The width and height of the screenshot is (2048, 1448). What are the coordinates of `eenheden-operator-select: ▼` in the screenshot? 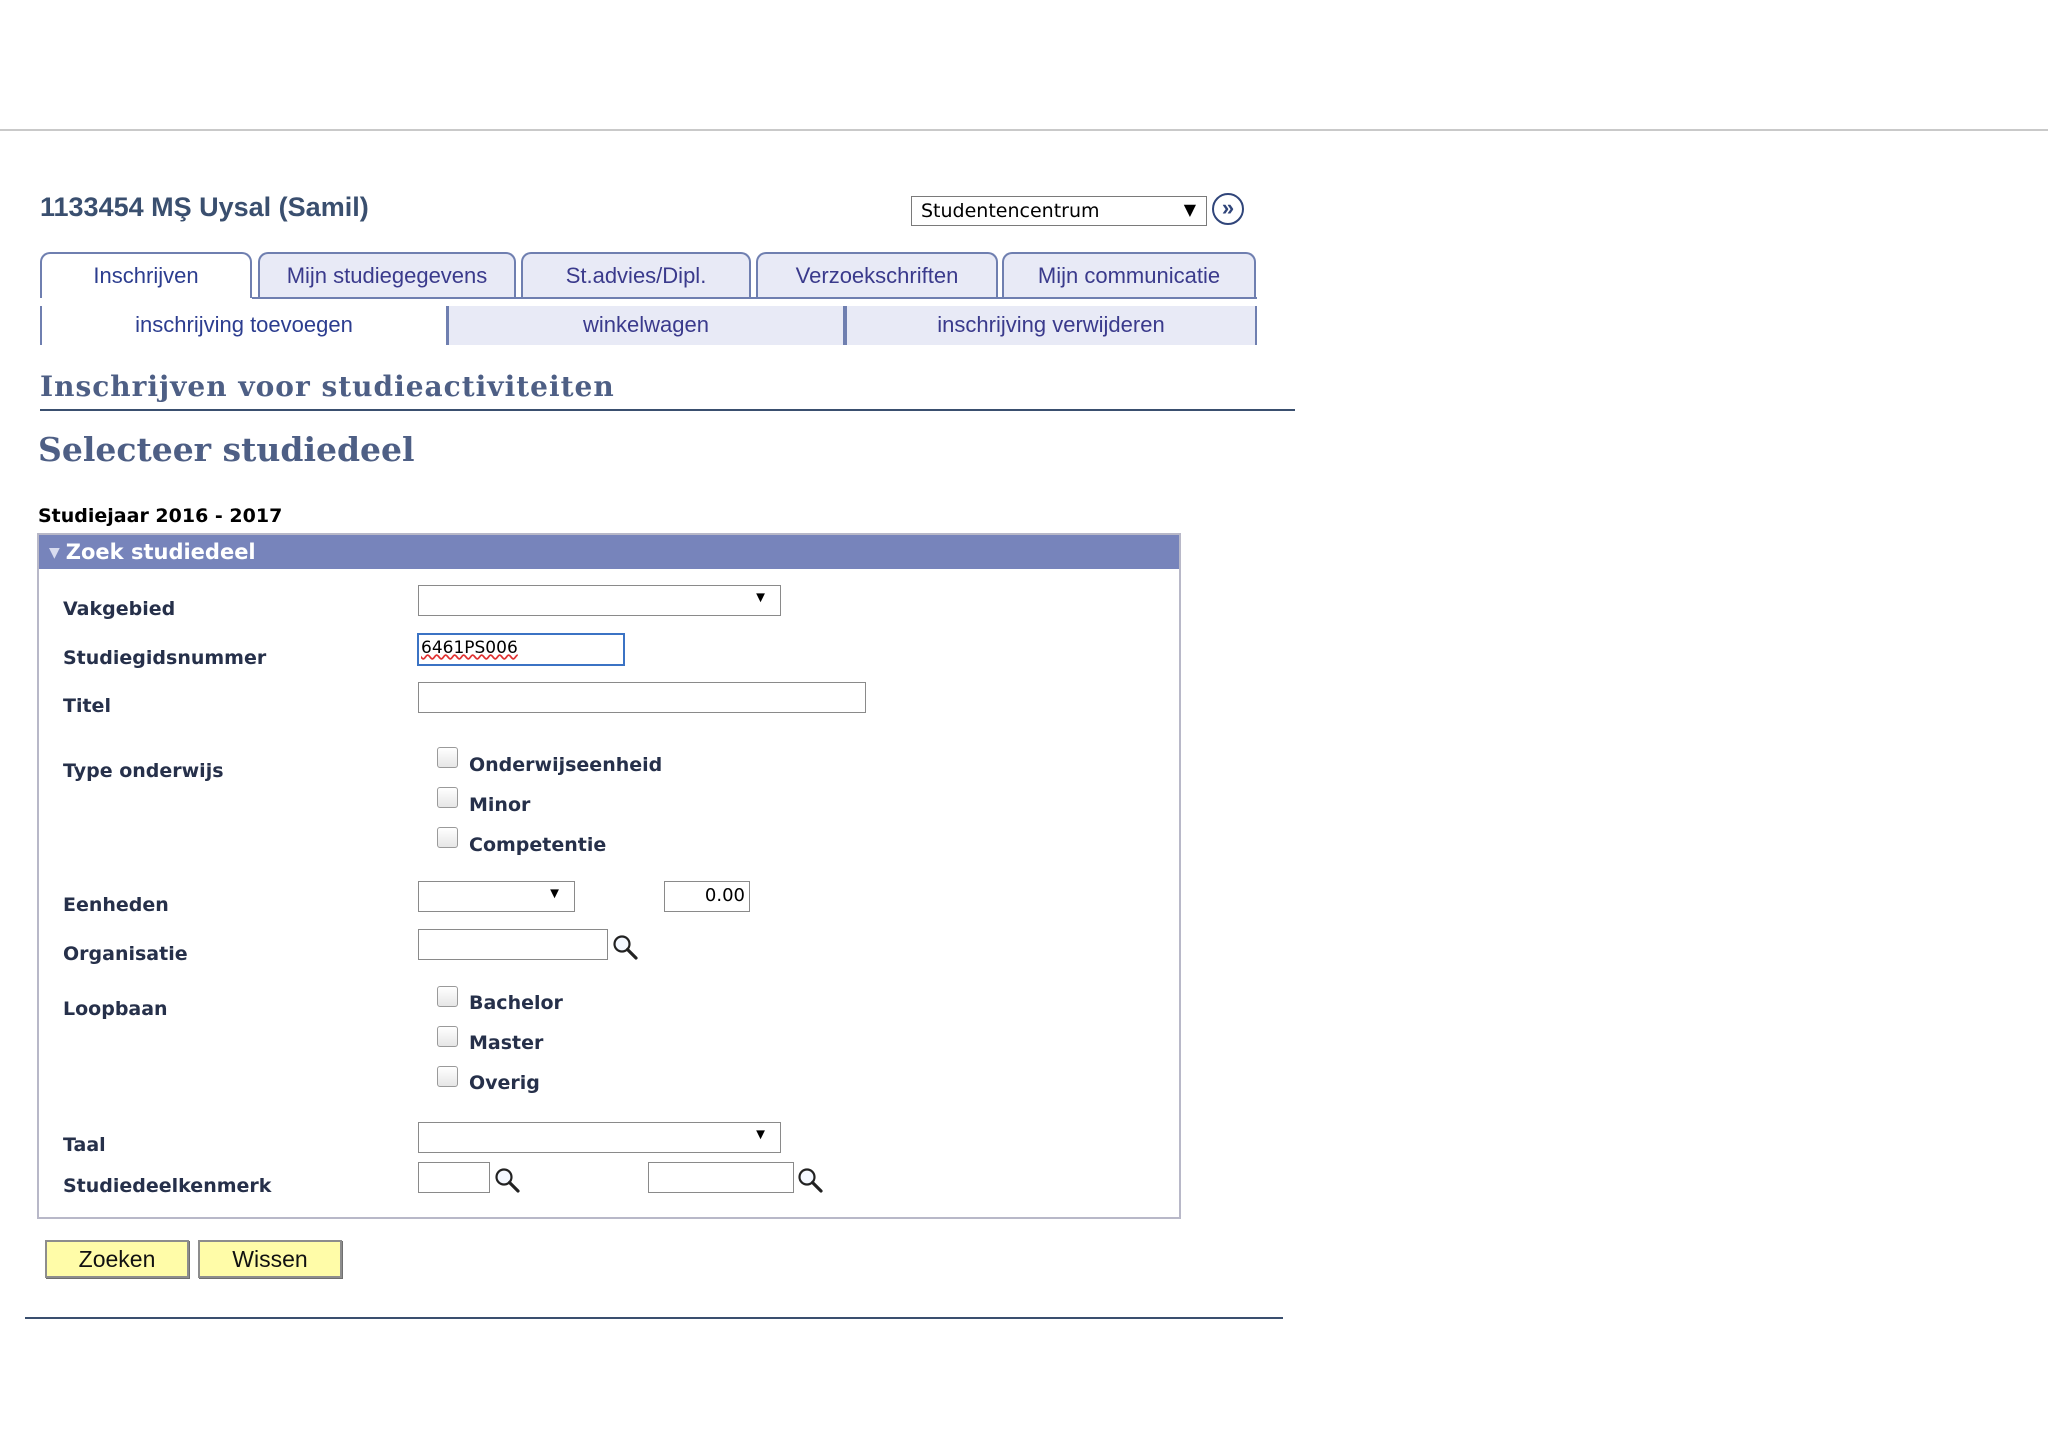 It's located at (496, 896).